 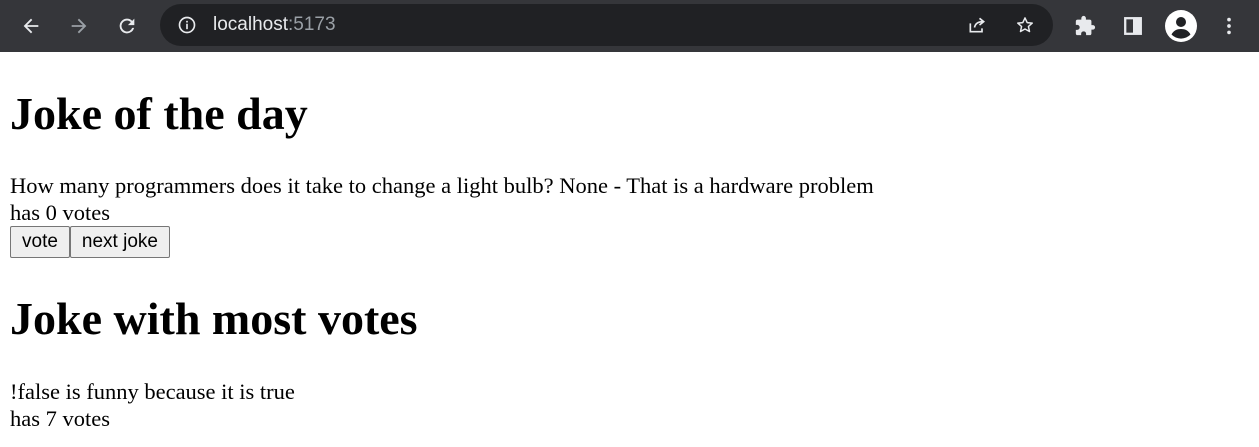 What do you see at coordinates (60, 418) in the screenshot?
I see `most-votes-count: has 7 votes` at bounding box center [60, 418].